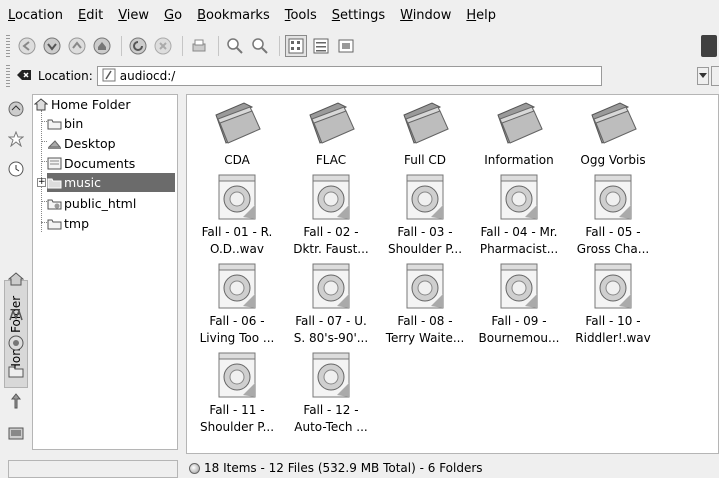 The width and height of the screenshot is (719, 478). What do you see at coordinates (301, 15) in the screenshot?
I see `menu-tools: Tools` at bounding box center [301, 15].